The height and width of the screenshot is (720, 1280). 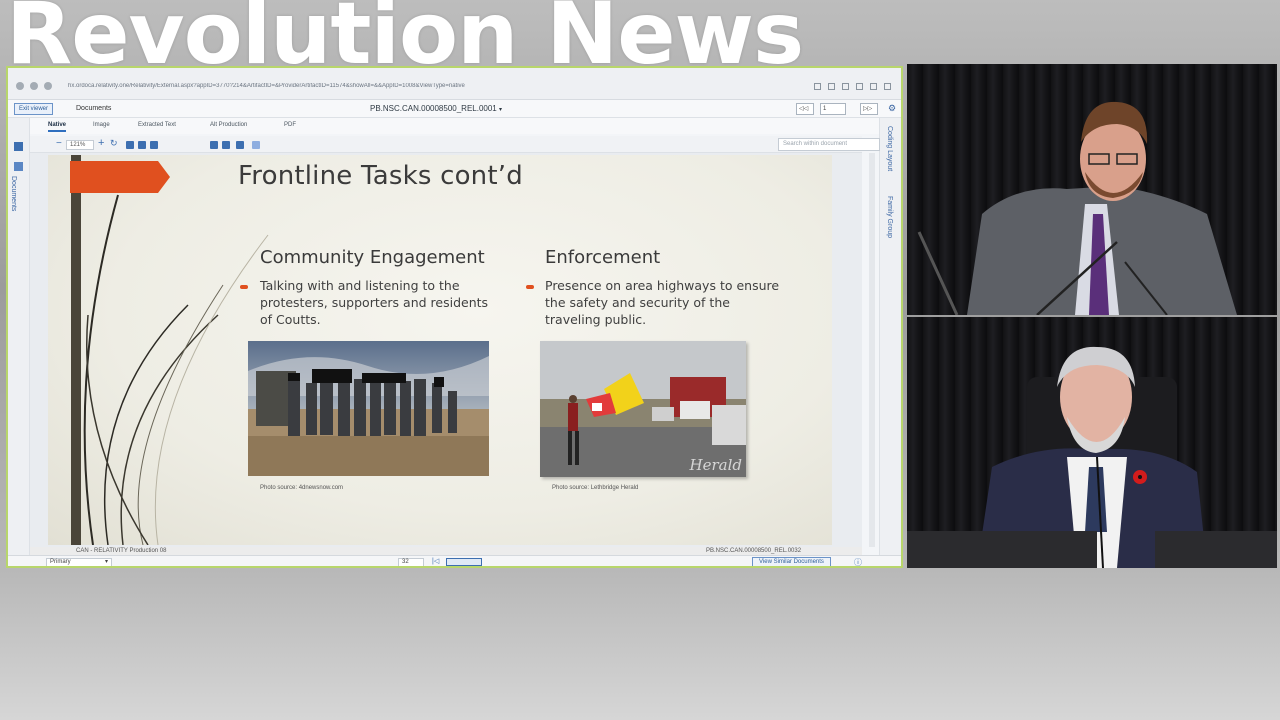 I want to click on herald-logo: Herald, so click(x=715, y=465).